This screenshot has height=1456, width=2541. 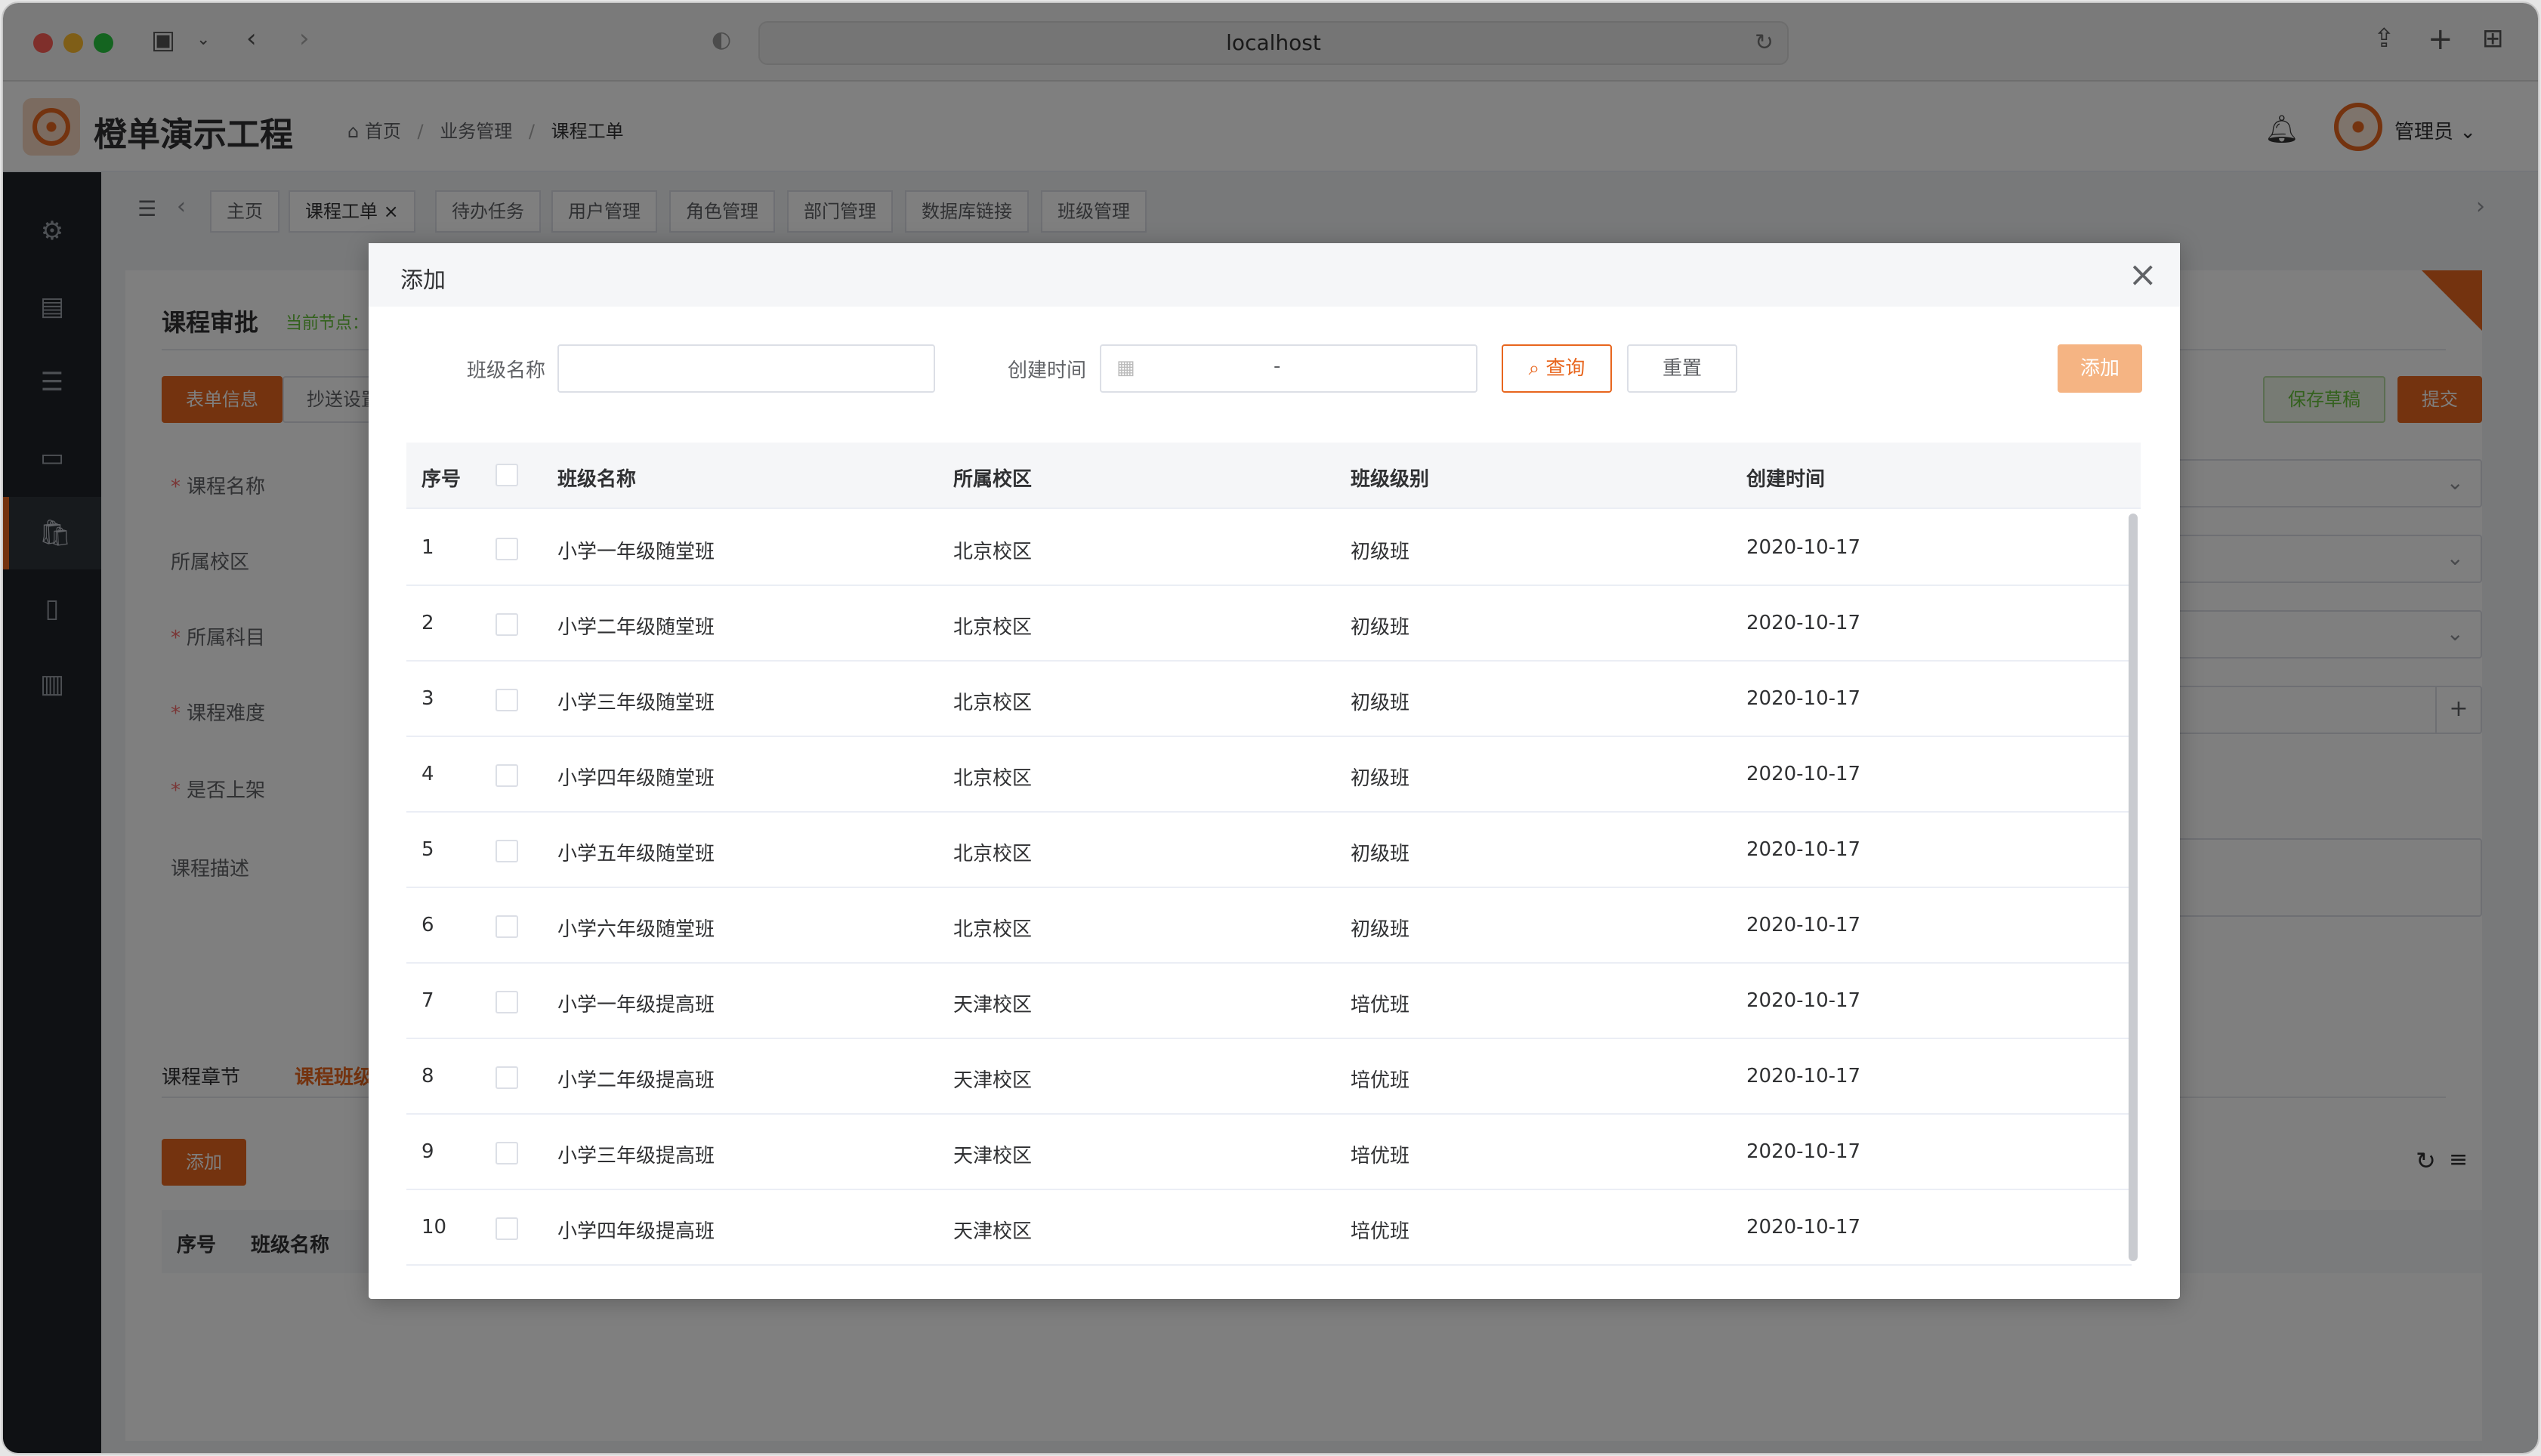 What do you see at coordinates (506, 370) in the screenshot?
I see `filter-class-name-label: 班级名称` at bounding box center [506, 370].